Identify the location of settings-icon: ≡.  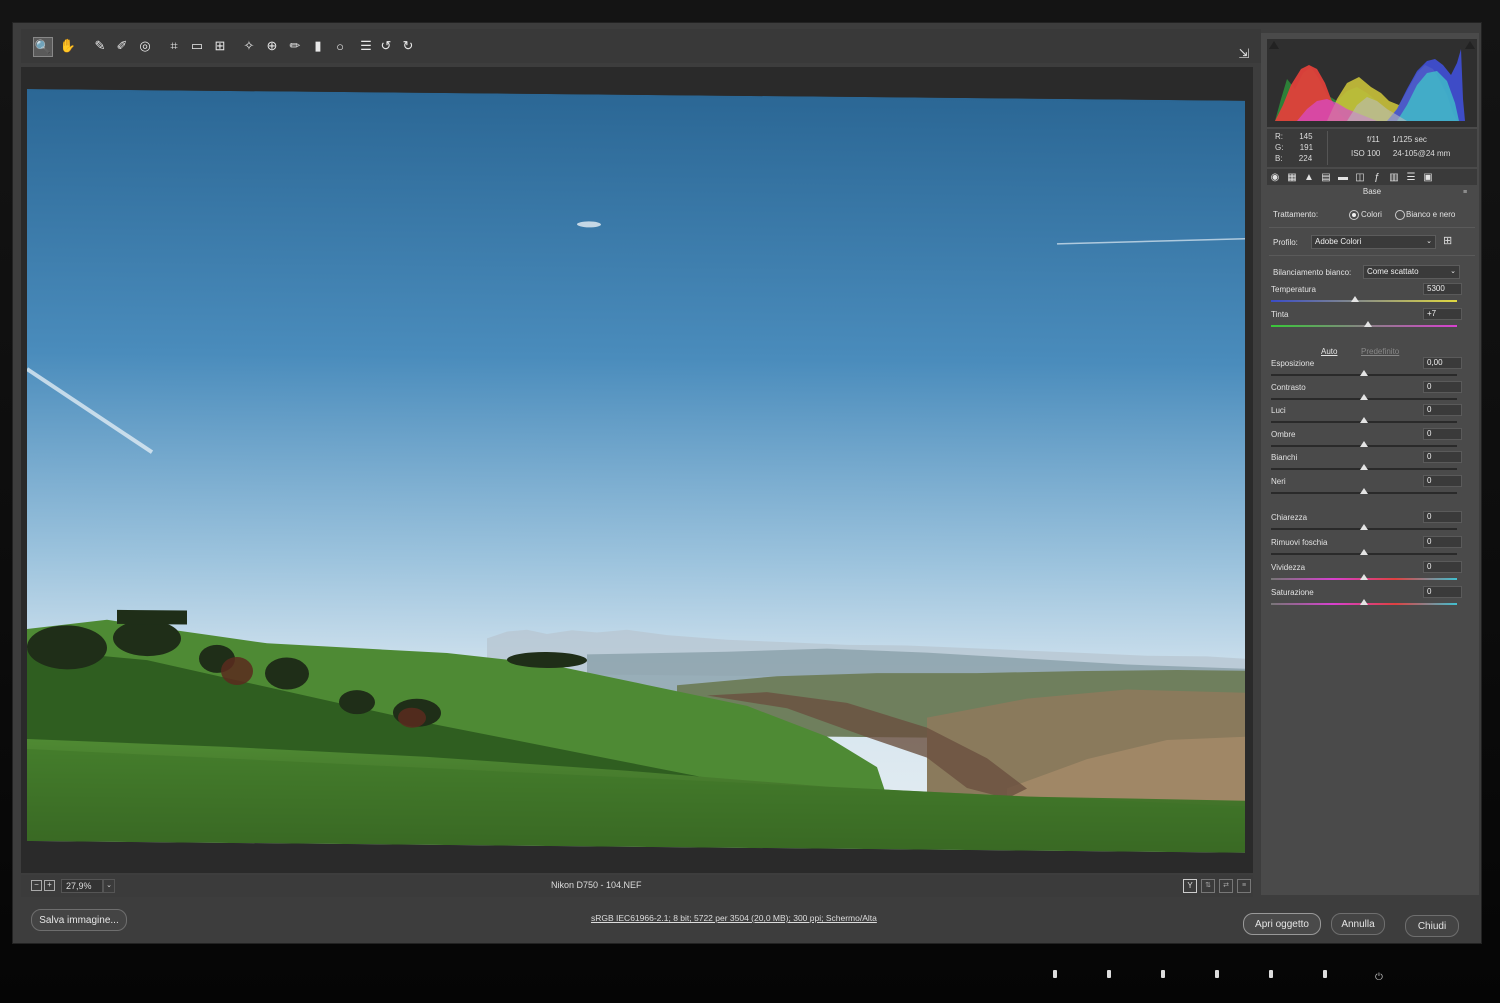
(1244, 886).